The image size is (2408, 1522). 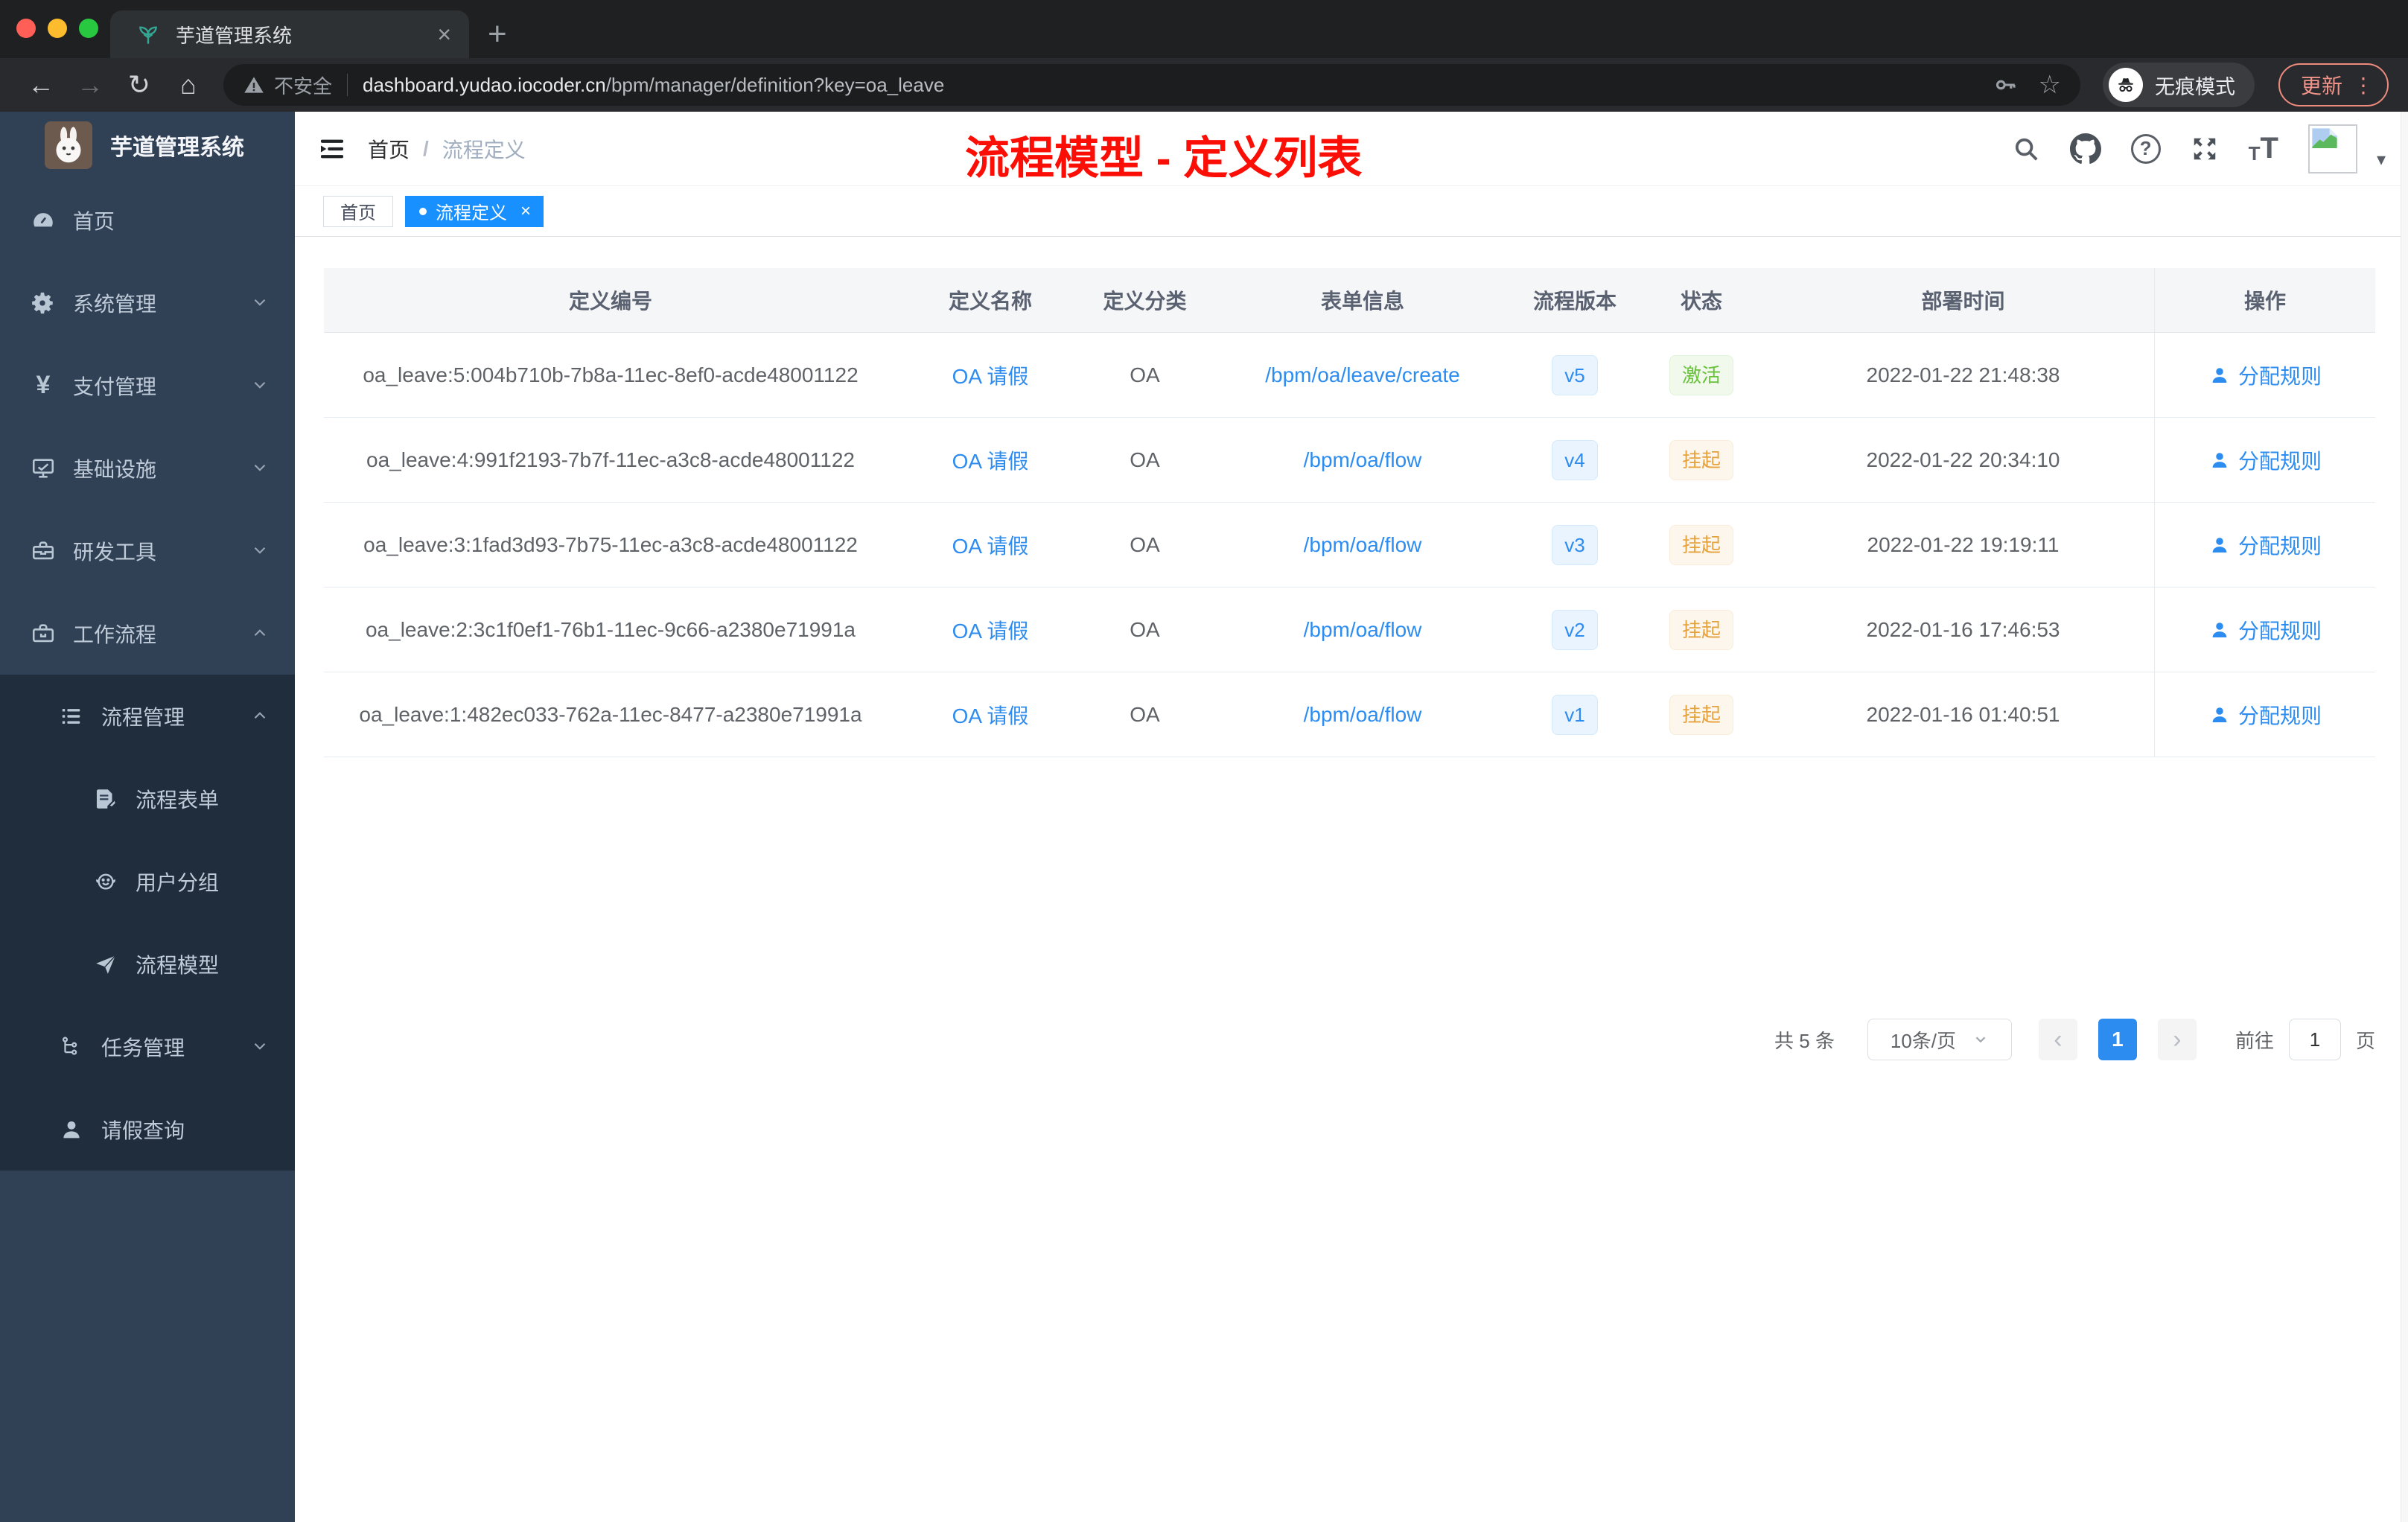 What do you see at coordinates (2117, 1039) in the screenshot?
I see `current-page-button: 1` at bounding box center [2117, 1039].